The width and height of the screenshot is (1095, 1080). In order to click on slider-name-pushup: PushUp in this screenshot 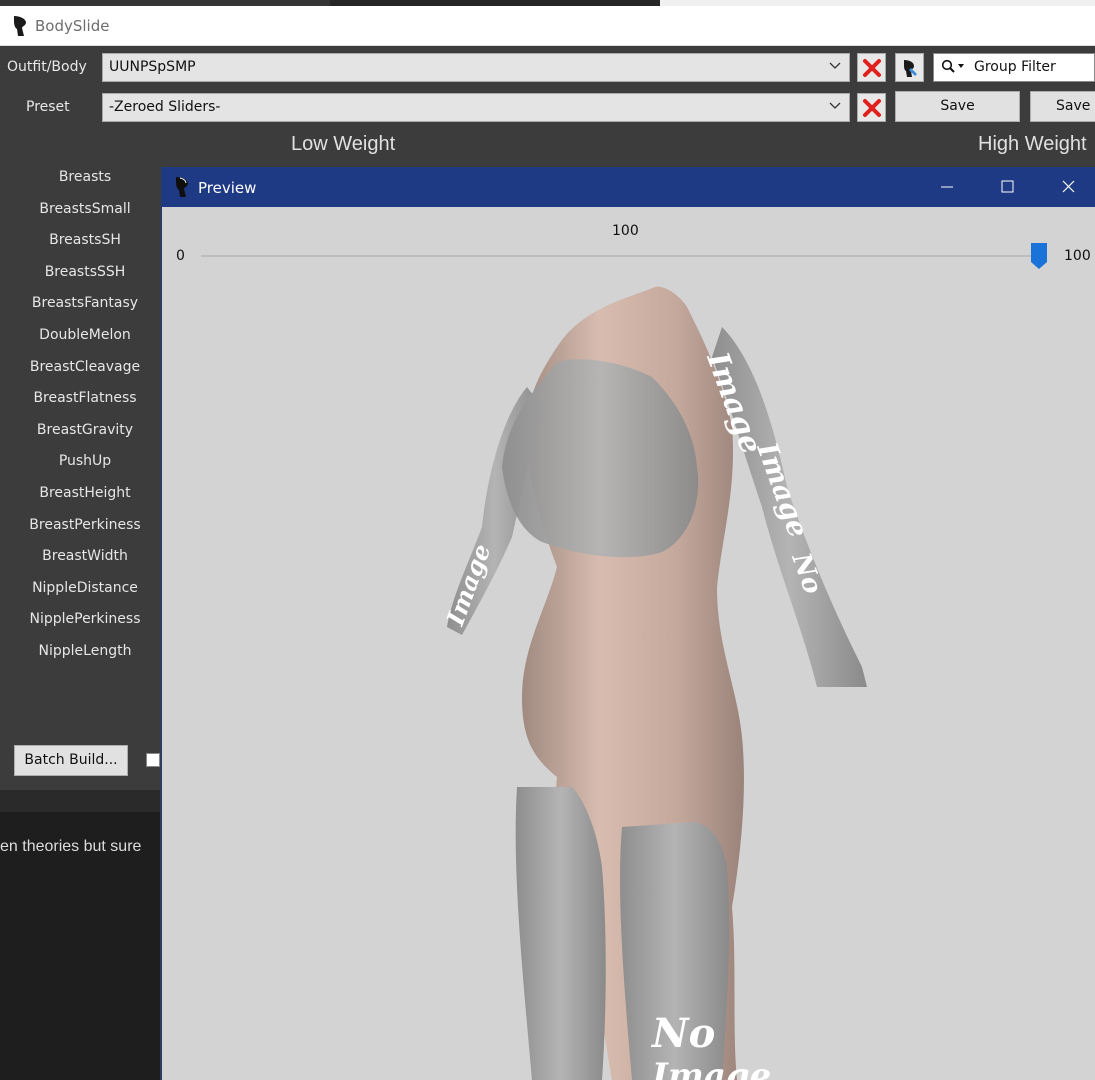, I will do `click(85, 461)`.